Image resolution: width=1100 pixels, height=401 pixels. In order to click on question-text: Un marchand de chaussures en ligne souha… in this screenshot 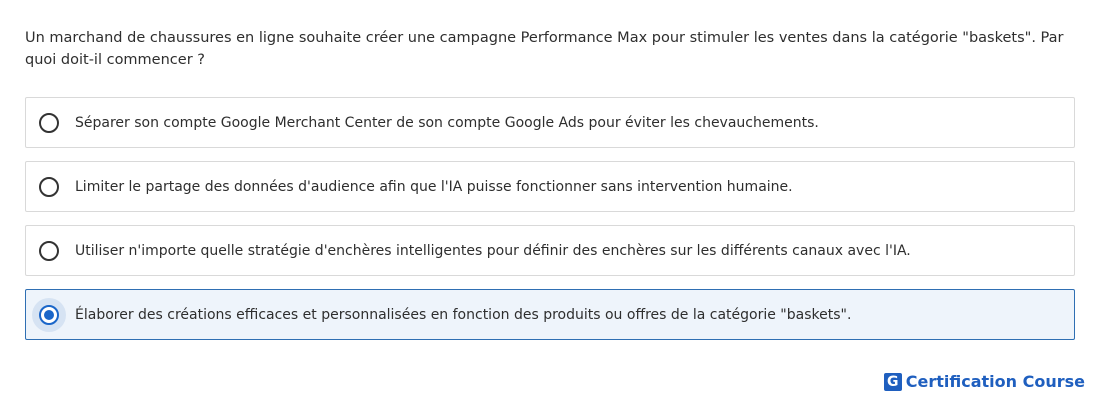, I will do `click(544, 49)`.